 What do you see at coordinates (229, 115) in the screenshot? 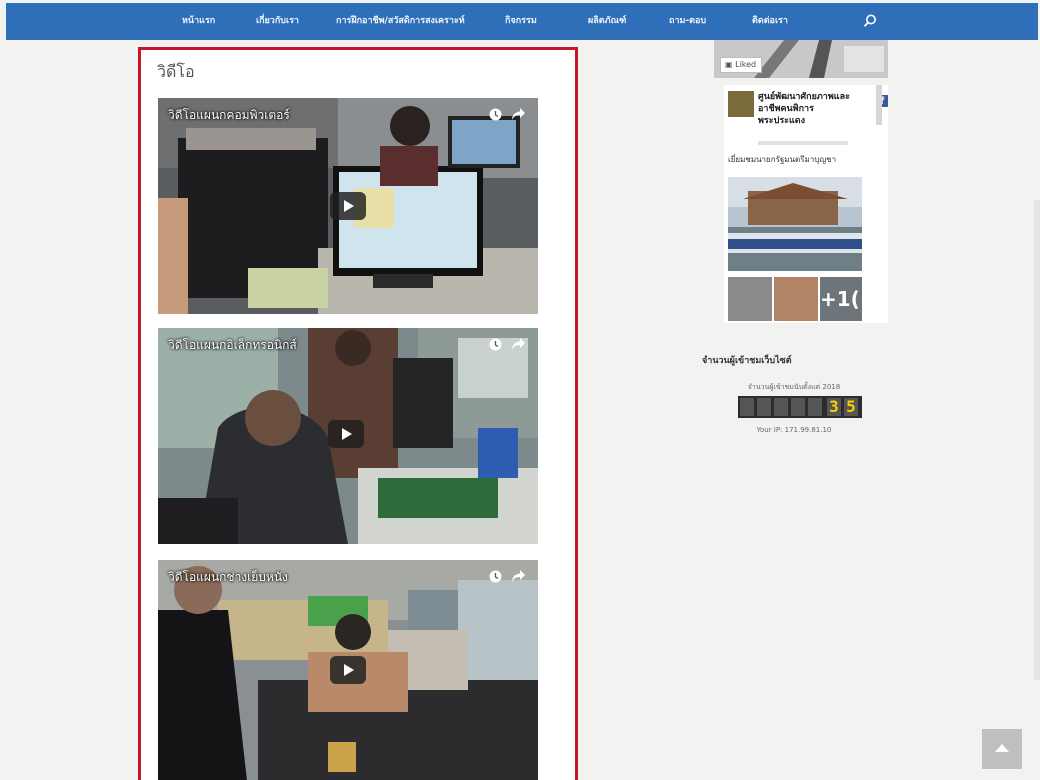
I see `video-title: วิดีโอแผนกคอมพิวเตอร์` at bounding box center [229, 115].